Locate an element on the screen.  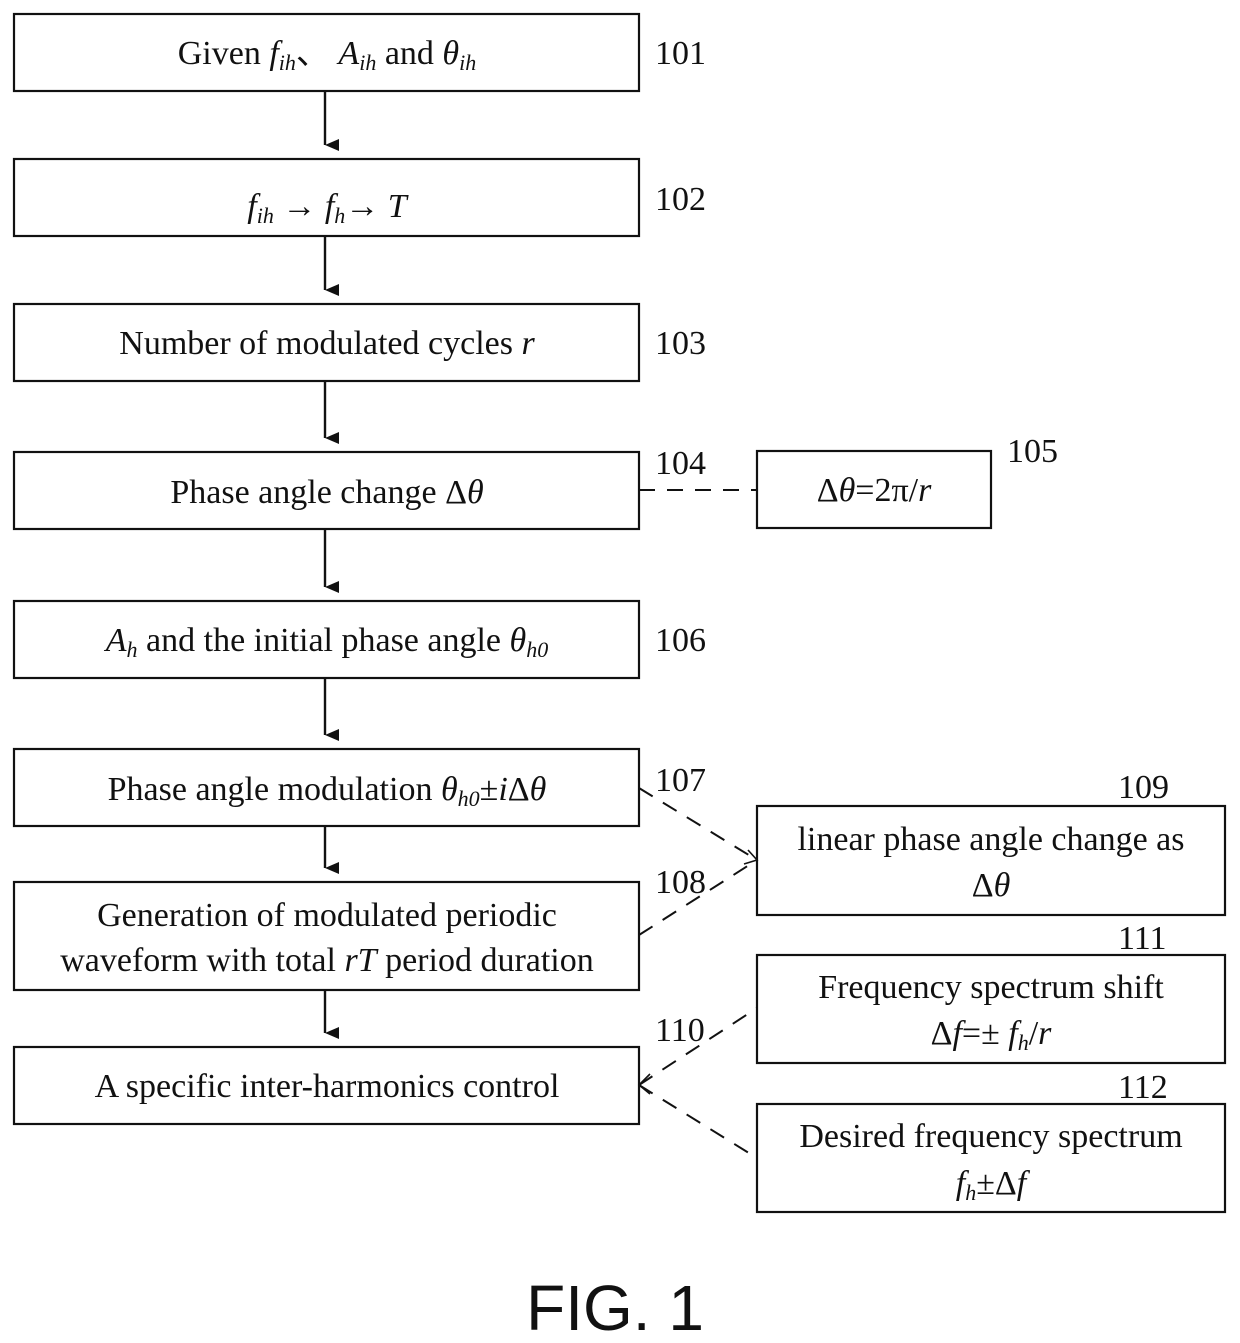
step-112-line1: Desired frequency spectrum is located at coordinates (990, 1136).